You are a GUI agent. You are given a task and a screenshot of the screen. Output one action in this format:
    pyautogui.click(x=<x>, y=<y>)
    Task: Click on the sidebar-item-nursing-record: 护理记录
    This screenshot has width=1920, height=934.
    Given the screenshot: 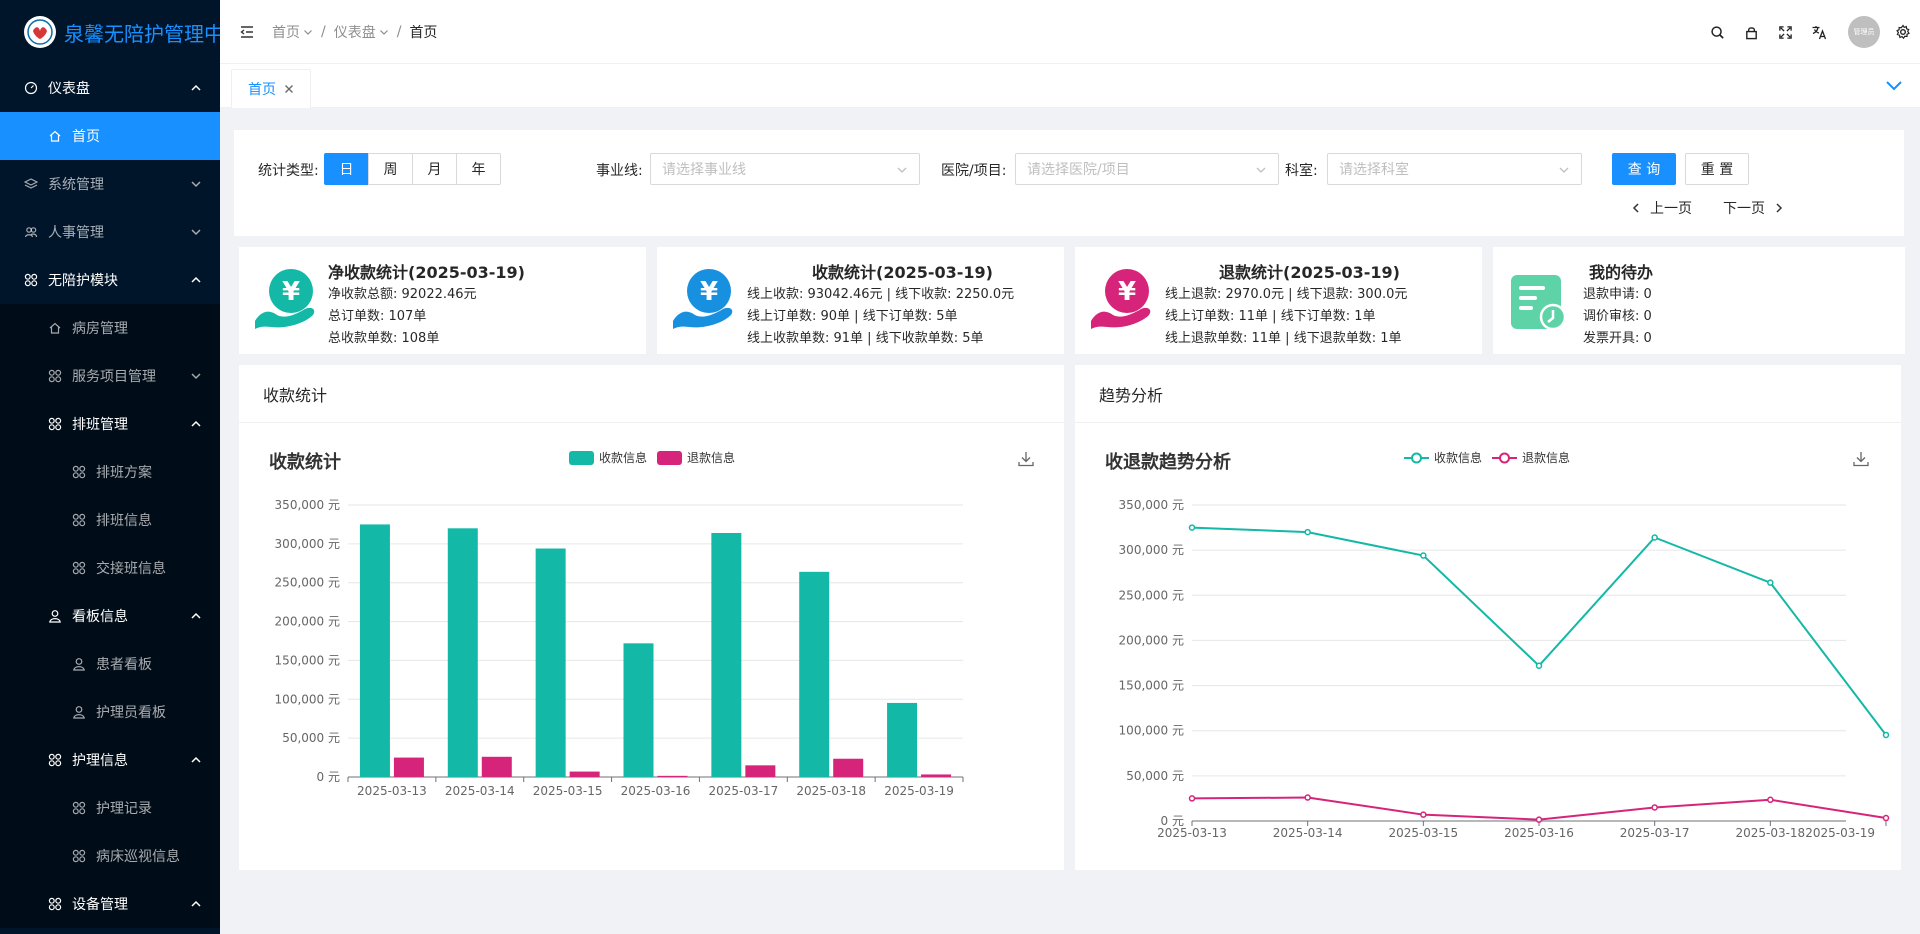 What is the action you would take?
    pyautogui.click(x=110, y=808)
    